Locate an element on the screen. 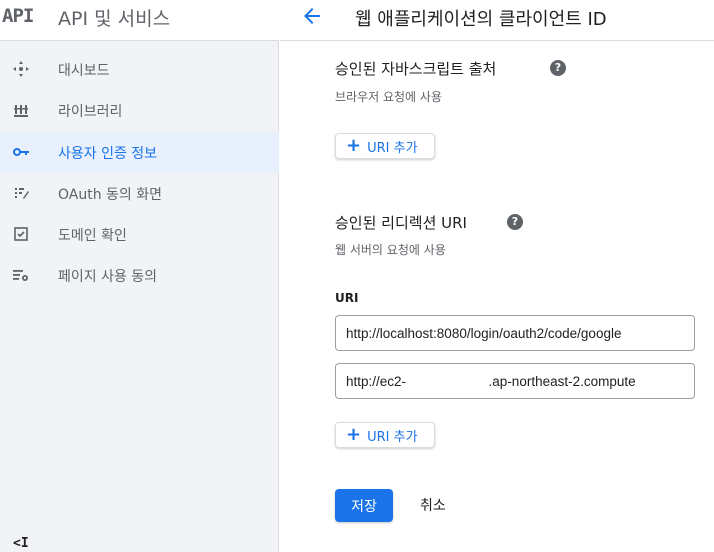 The height and width of the screenshot is (552, 714). sidebar-item-label: 사용자 인증 정보 is located at coordinates (108, 154).